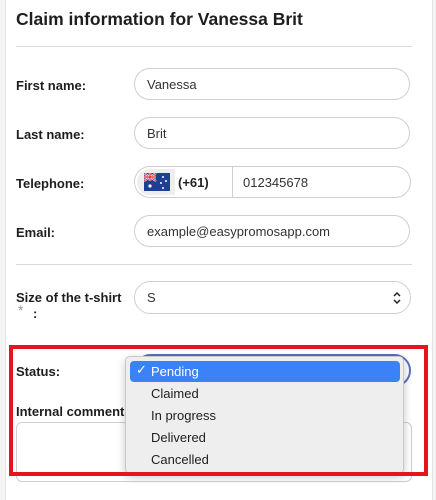 The width and height of the screenshot is (436, 500). I want to click on email-input: example@easypromosapp.com, so click(272, 231).